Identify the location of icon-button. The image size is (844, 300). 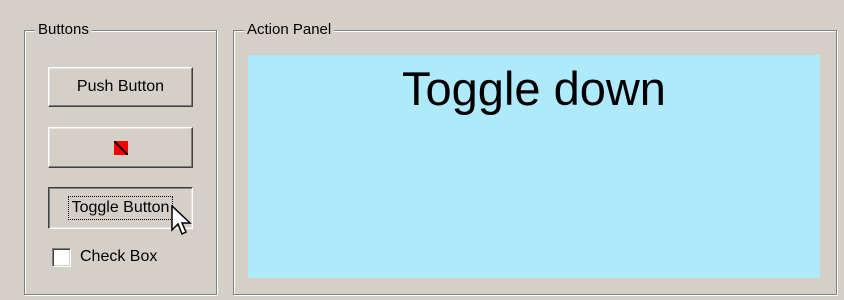
(120, 147).